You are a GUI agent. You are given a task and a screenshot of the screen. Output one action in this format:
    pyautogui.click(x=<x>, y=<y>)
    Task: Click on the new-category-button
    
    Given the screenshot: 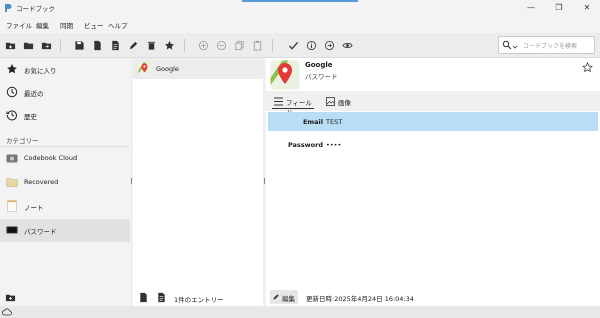 What is the action you would take?
    pyautogui.click(x=10, y=45)
    